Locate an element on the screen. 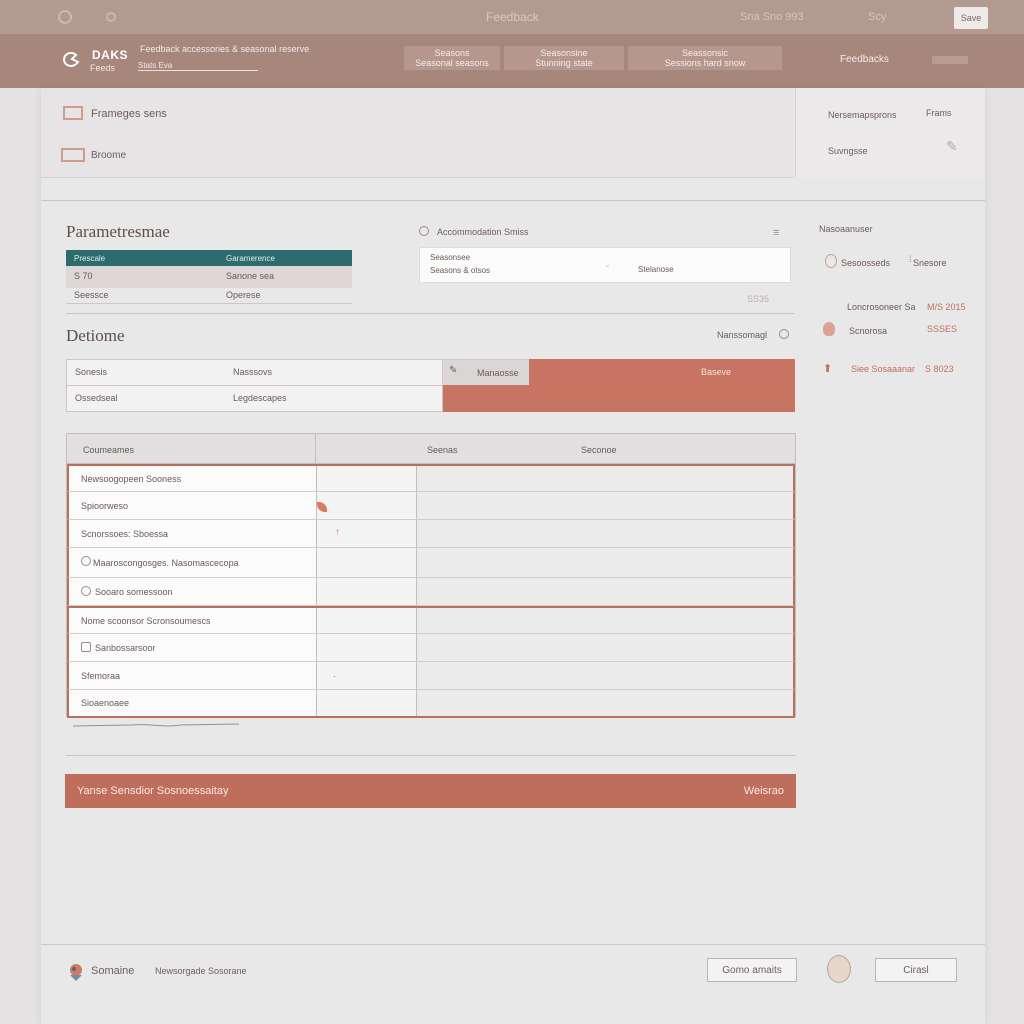 The image size is (1024, 1024). sidebar-item-label: Sesoosseds is located at coordinates (865, 263).